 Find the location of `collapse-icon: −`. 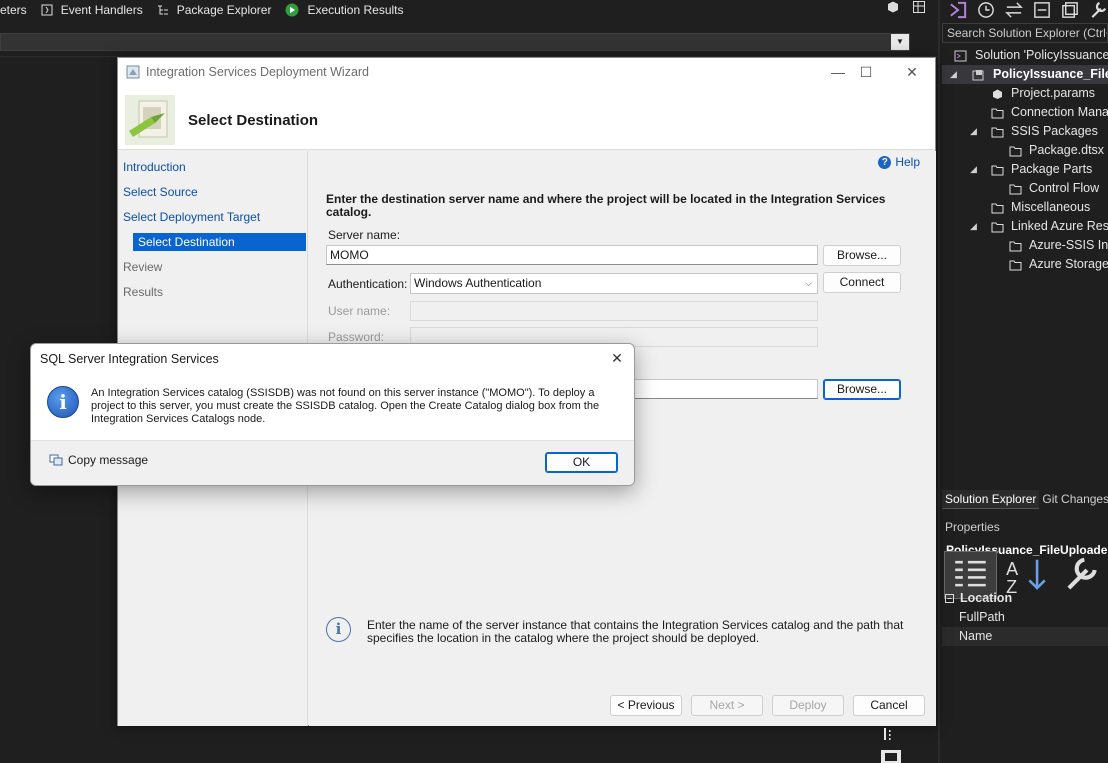

collapse-icon: − is located at coordinates (949, 599).